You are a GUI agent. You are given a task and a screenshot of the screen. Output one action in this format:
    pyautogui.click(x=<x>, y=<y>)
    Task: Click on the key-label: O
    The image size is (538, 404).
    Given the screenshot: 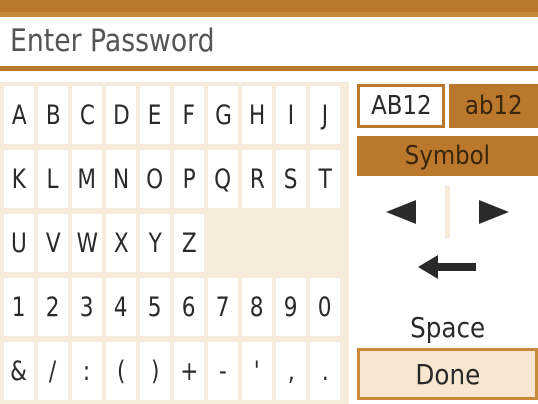 What is the action you would take?
    pyautogui.click(x=155, y=179)
    